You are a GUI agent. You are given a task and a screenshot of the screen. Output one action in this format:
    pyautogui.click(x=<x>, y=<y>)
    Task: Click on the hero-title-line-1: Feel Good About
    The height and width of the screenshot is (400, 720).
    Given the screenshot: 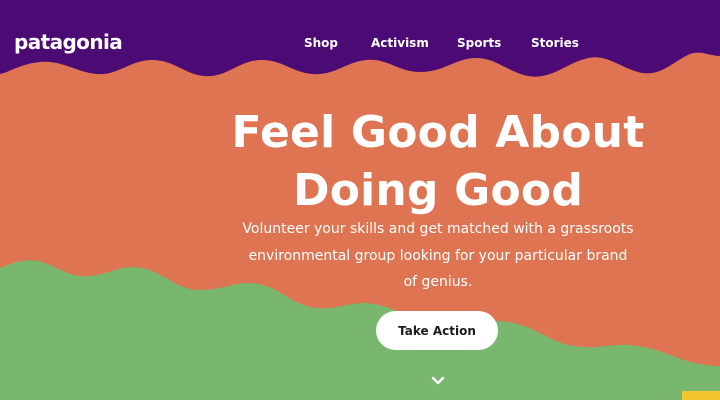 What is the action you would take?
    pyautogui.click(x=438, y=132)
    